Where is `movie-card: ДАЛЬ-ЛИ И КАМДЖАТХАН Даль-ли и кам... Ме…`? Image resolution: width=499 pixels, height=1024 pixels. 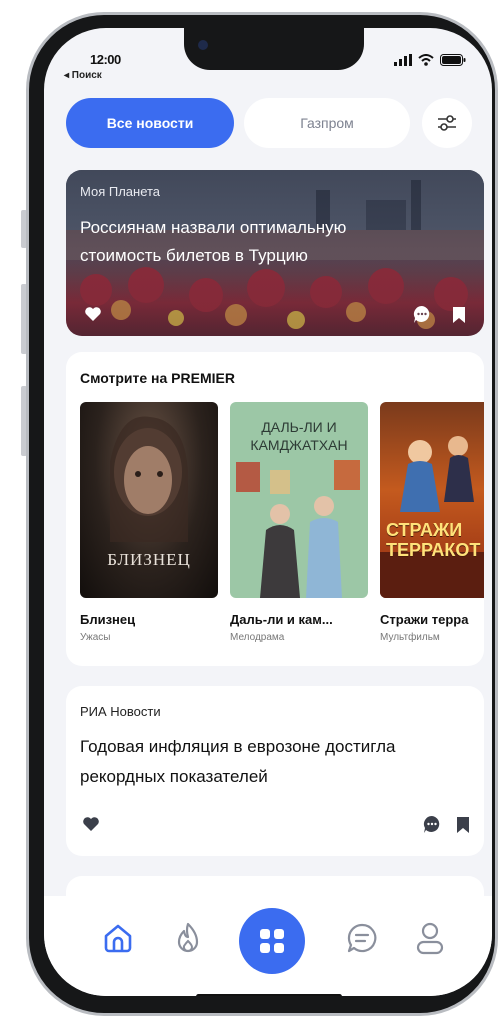
movie-card: ДАЛЬ-ЛИ И КАМДЖАТХАН Даль-ли и кам... Ме… is located at coordinates (299, 522).